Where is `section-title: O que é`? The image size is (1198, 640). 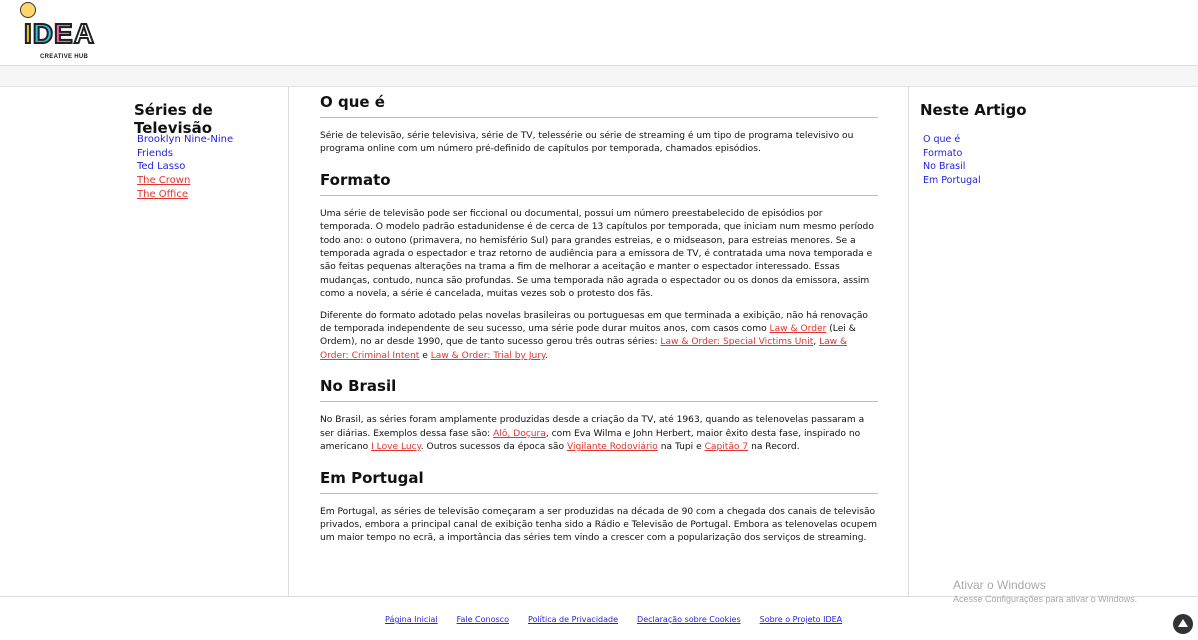 section-title: O que é is located at coordinates (352, 102).